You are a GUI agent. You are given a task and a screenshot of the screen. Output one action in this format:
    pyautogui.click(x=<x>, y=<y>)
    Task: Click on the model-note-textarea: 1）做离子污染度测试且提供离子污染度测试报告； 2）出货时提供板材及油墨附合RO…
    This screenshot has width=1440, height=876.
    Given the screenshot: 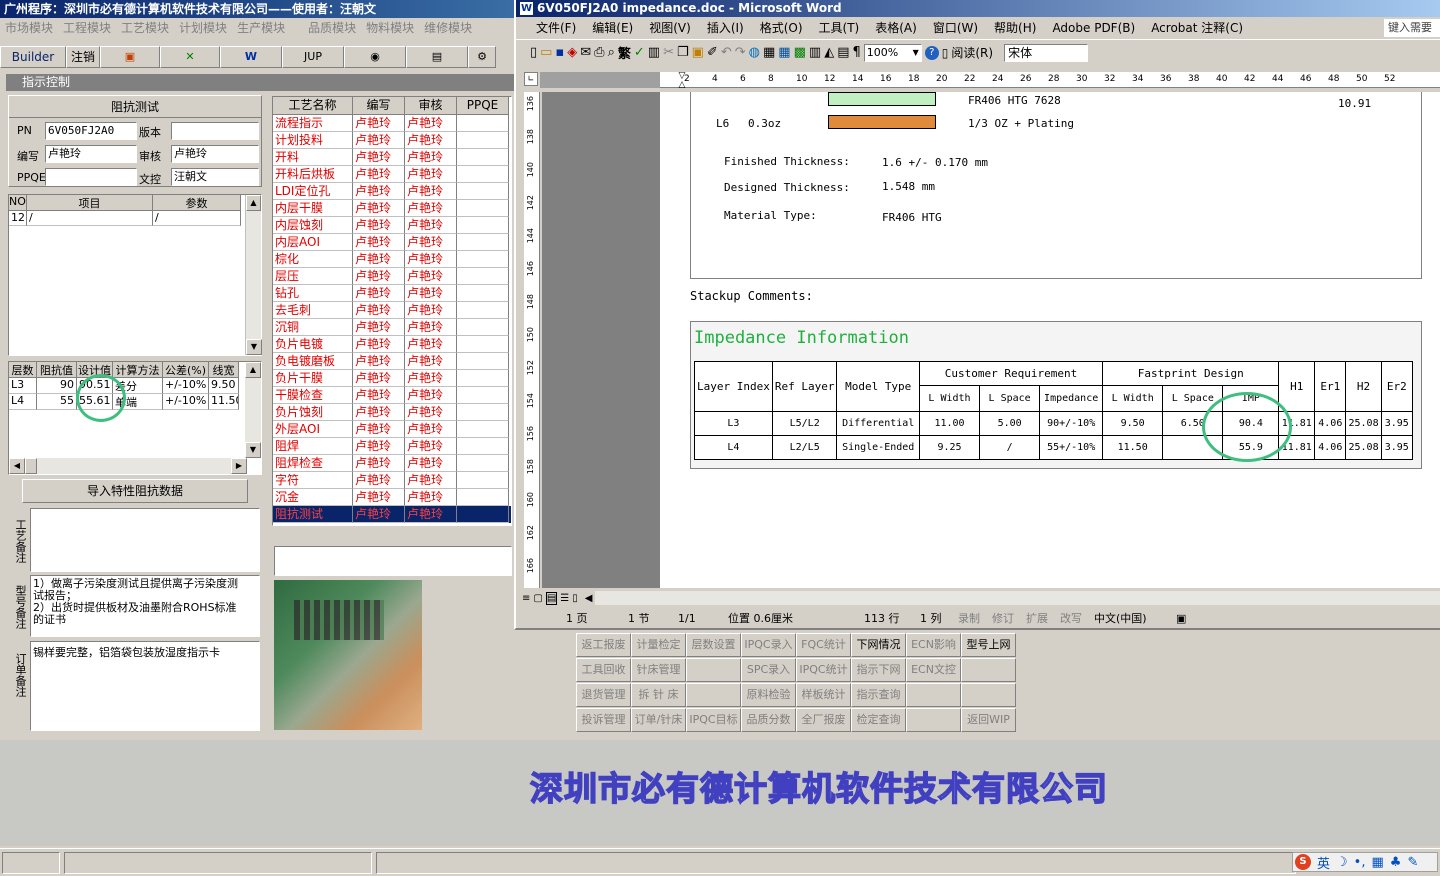 What is the action you would take?
    pyautogui.click(x=145, y=606)
    